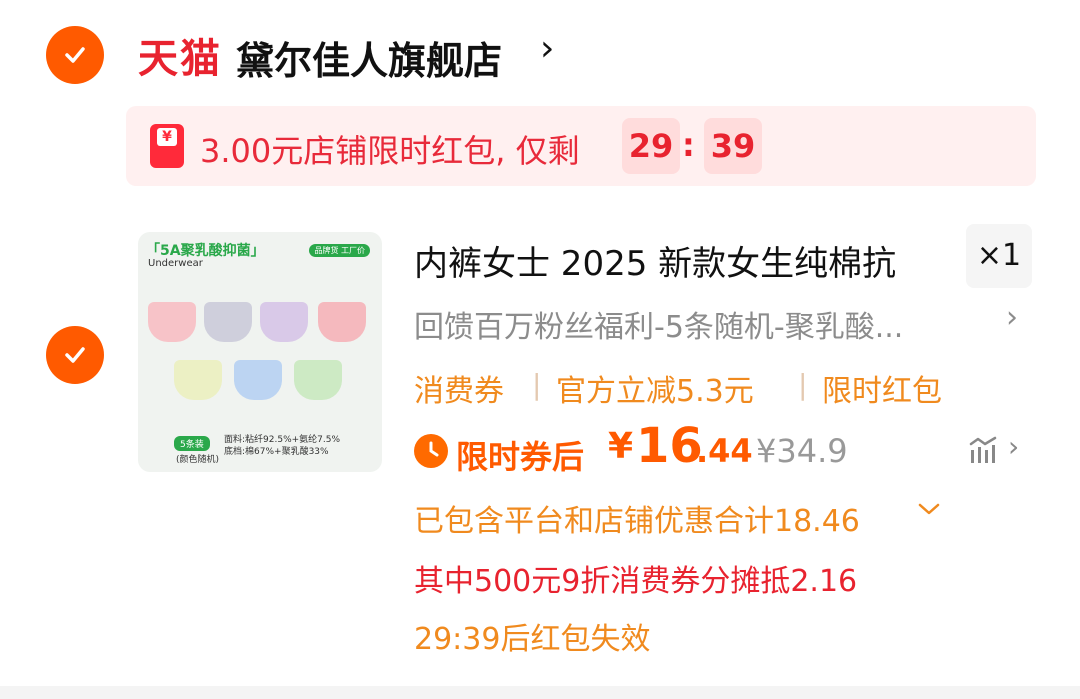 The width and height of the screenshot is (1080, 699). I want to click on coupon-split-text: 其中500元9折消费券分摊抵2.16, so click(636, 581).